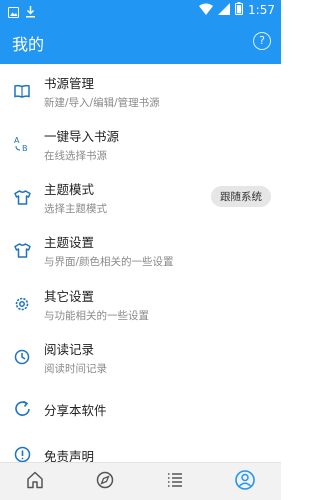  I want to click on list-icon, so click(175, 482).